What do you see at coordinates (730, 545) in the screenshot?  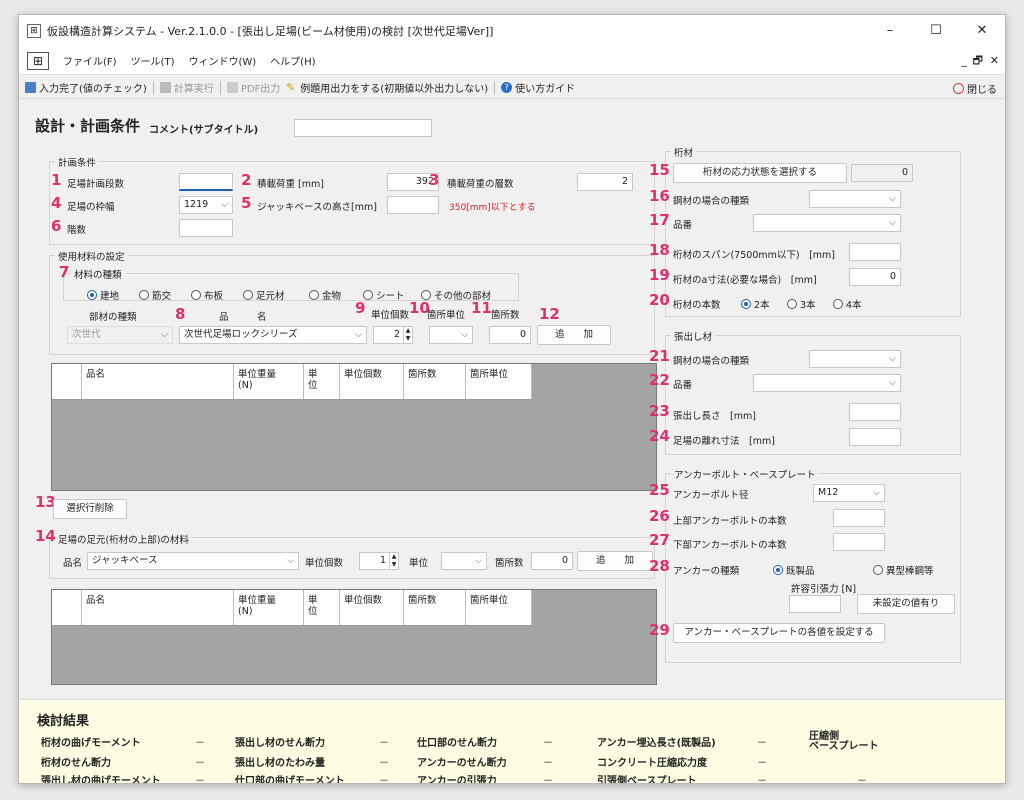 I see `anchor-lower-label: 下部アンカーボルトの本数` at bounding box center [730, 545].